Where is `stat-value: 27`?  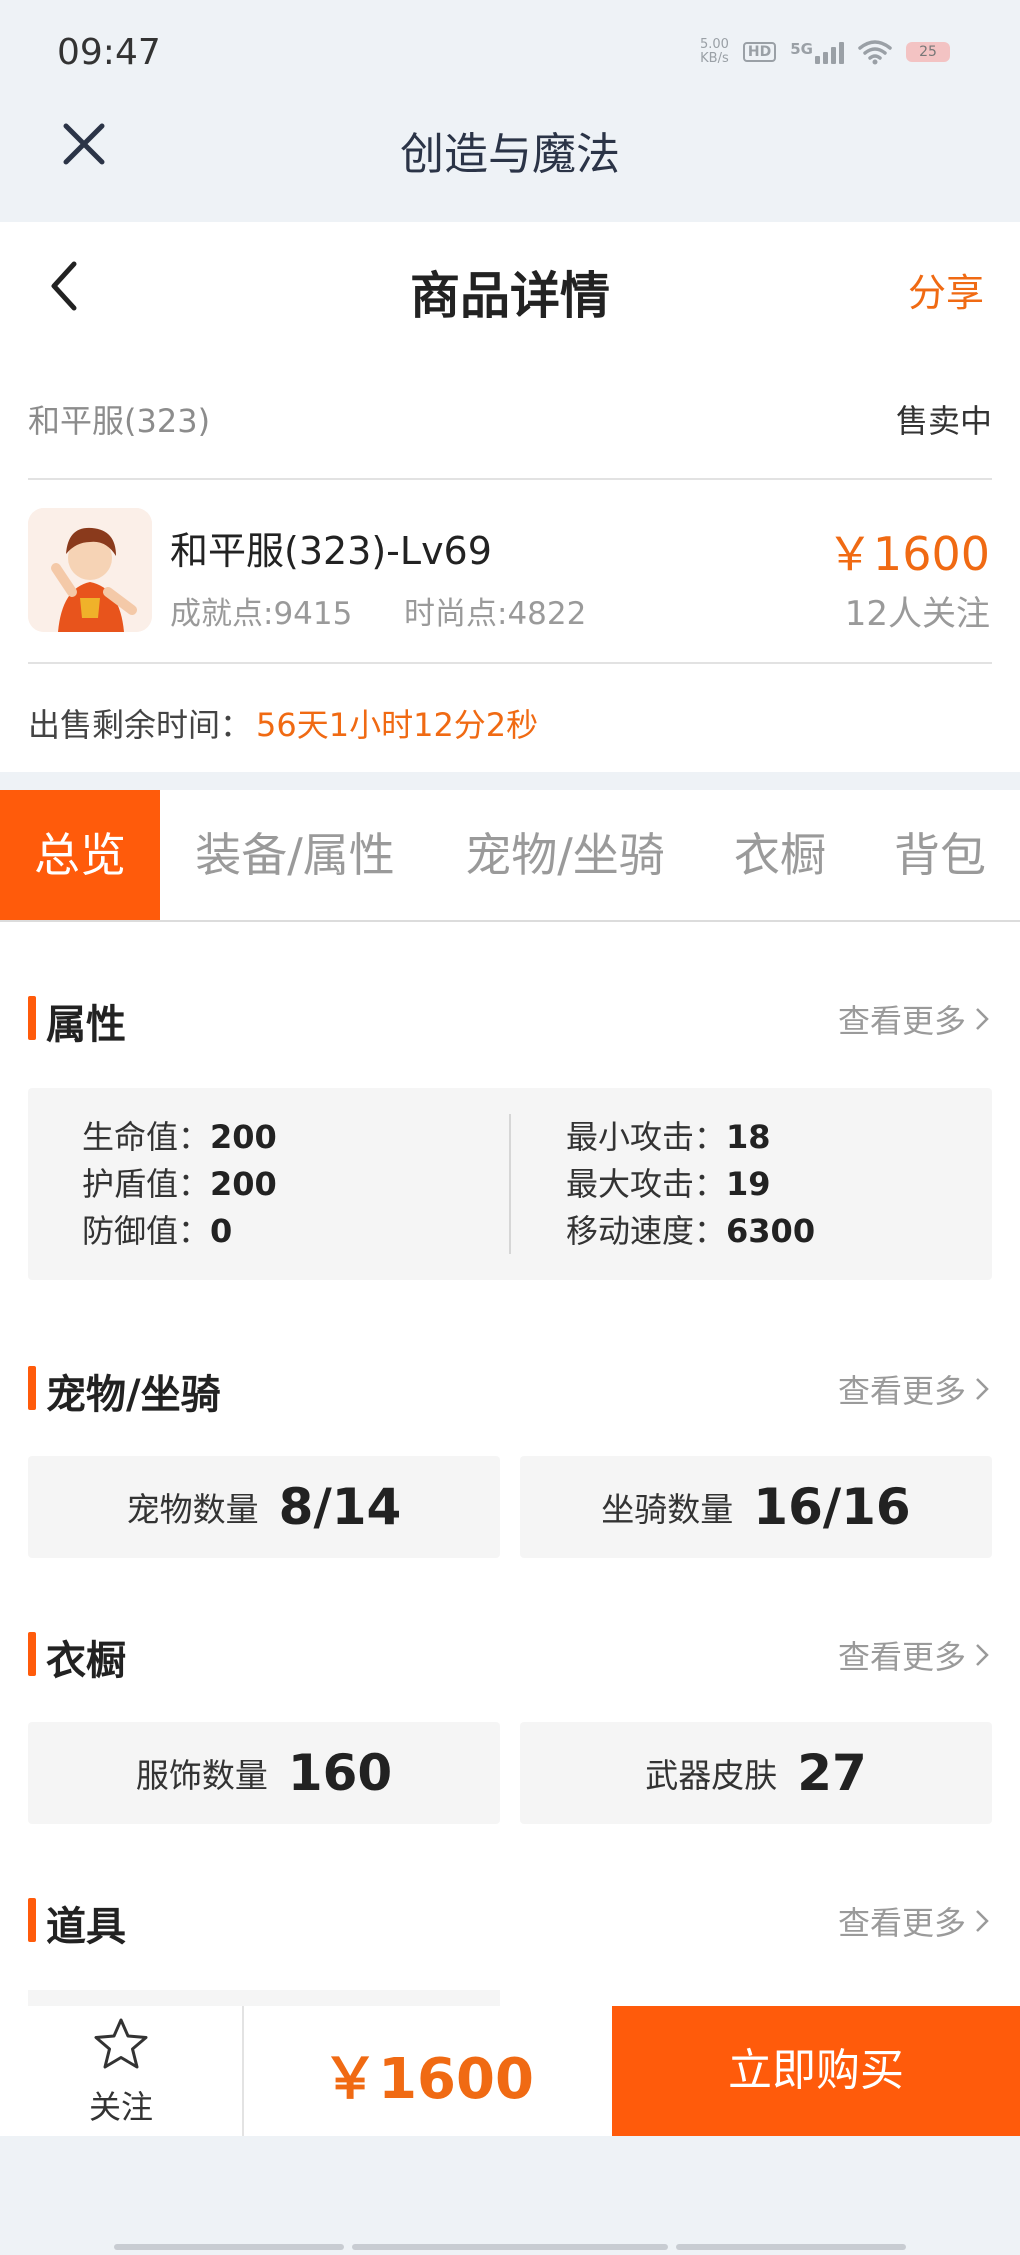 stat-value: 27 is located at coordinates (832, 1773).